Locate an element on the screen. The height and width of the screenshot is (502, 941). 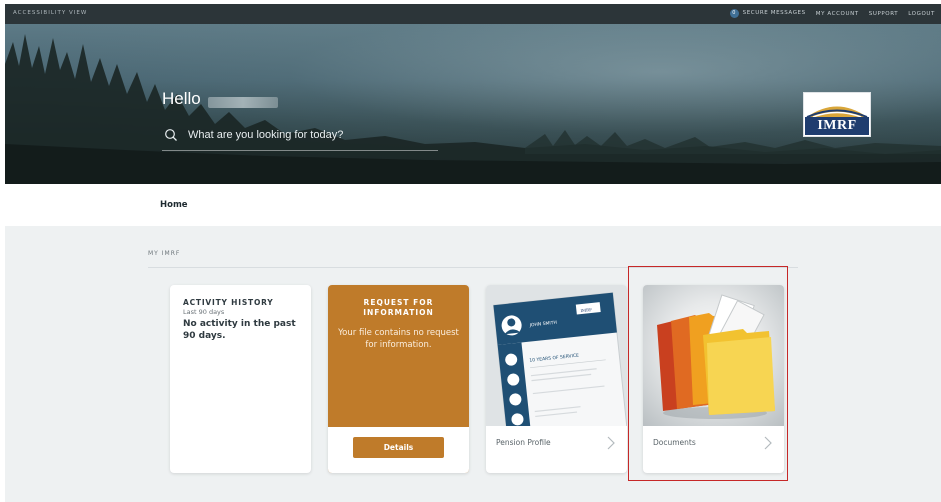
accessibility-view-link: ACCESSIBILITY VIEW is located at coordinates (50, 13).